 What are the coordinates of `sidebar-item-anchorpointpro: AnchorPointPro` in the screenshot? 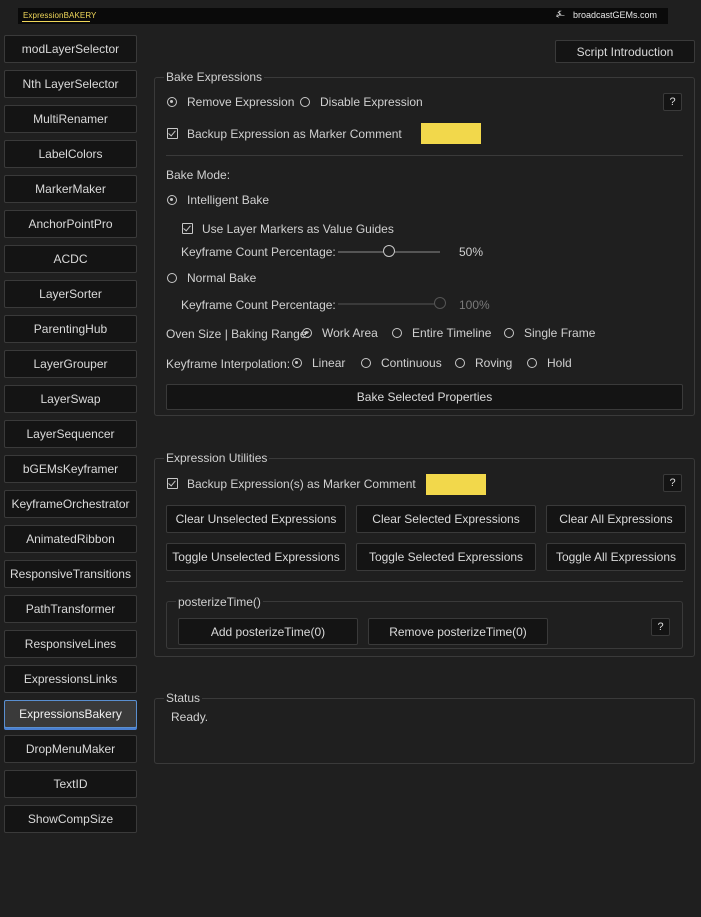 It's located at (70, 224).